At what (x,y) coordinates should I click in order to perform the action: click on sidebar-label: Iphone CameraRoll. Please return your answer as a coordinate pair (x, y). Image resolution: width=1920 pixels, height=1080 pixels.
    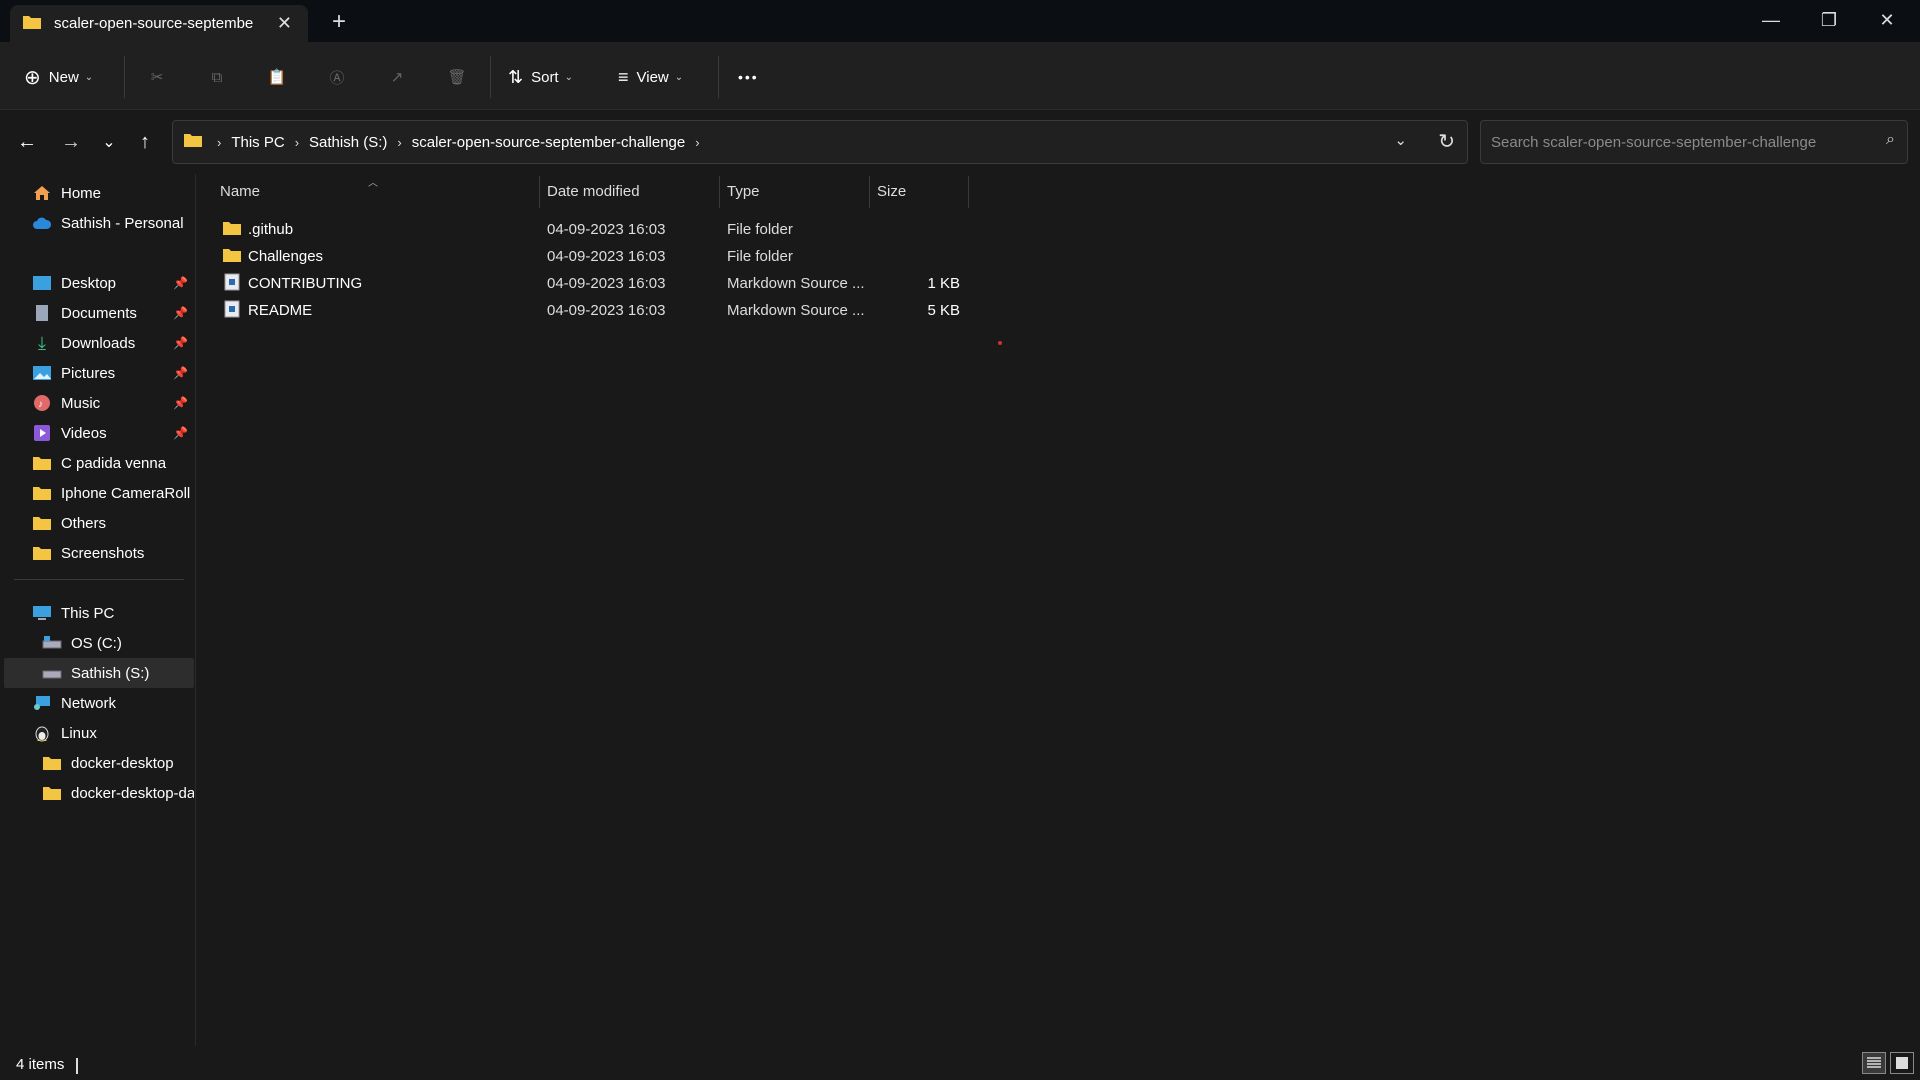
    Looking at the image, I should click on (126, 493).